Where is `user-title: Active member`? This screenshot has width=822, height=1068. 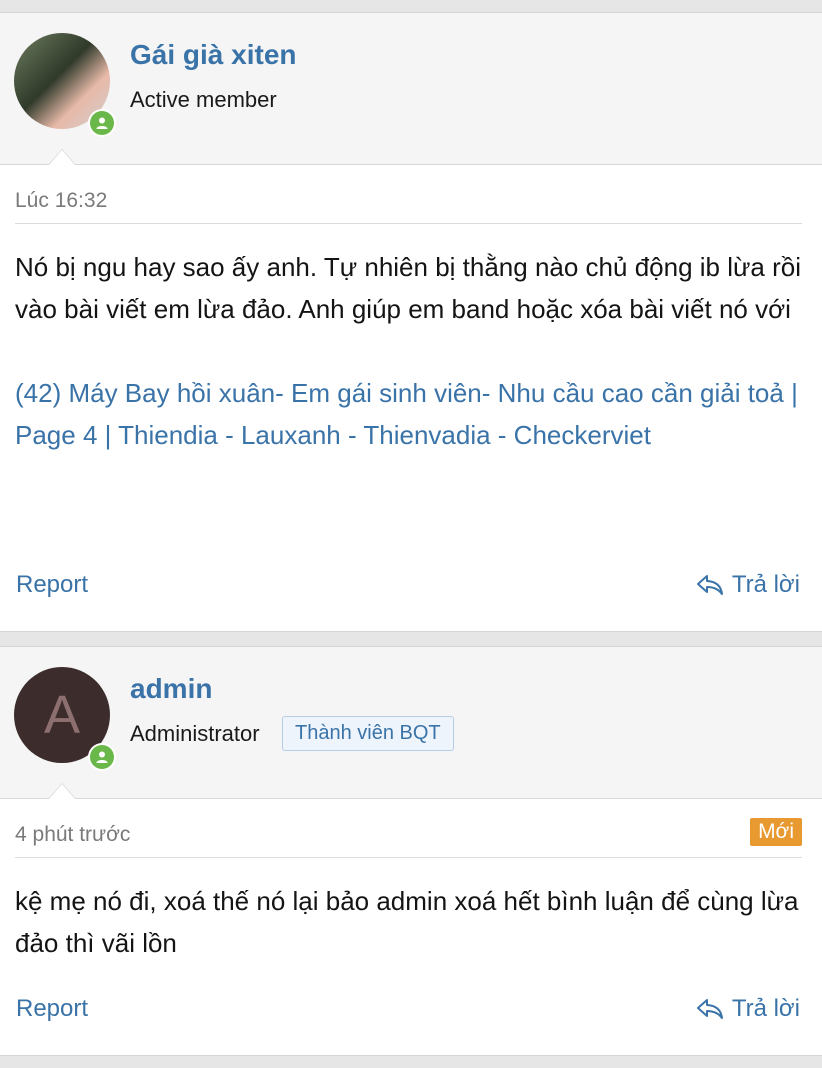 user-title: Active member is located at coordinates (203, 99).